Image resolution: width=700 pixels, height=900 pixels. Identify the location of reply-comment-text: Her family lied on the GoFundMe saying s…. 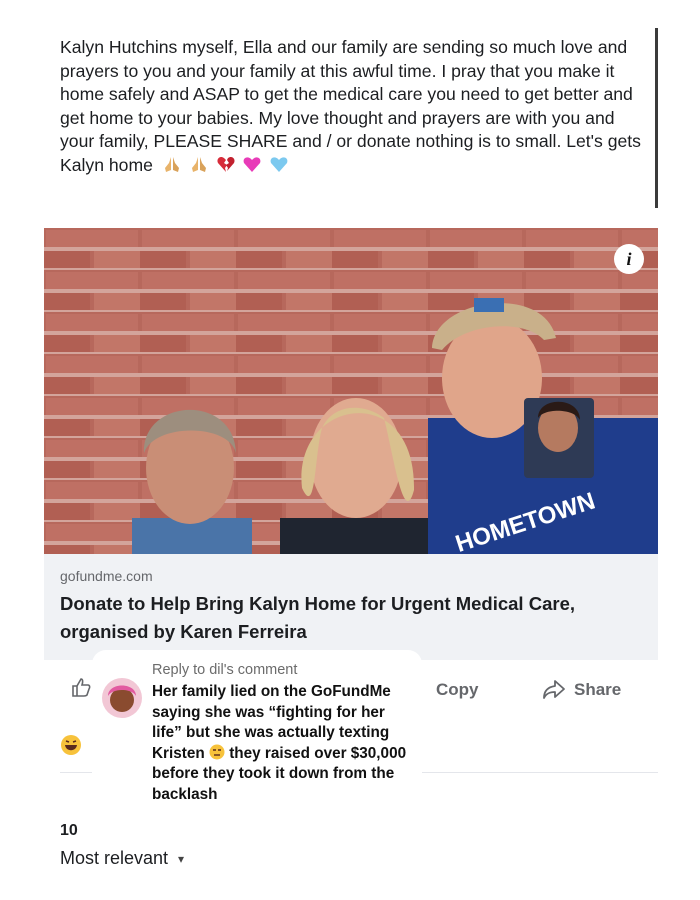
(282, 743).